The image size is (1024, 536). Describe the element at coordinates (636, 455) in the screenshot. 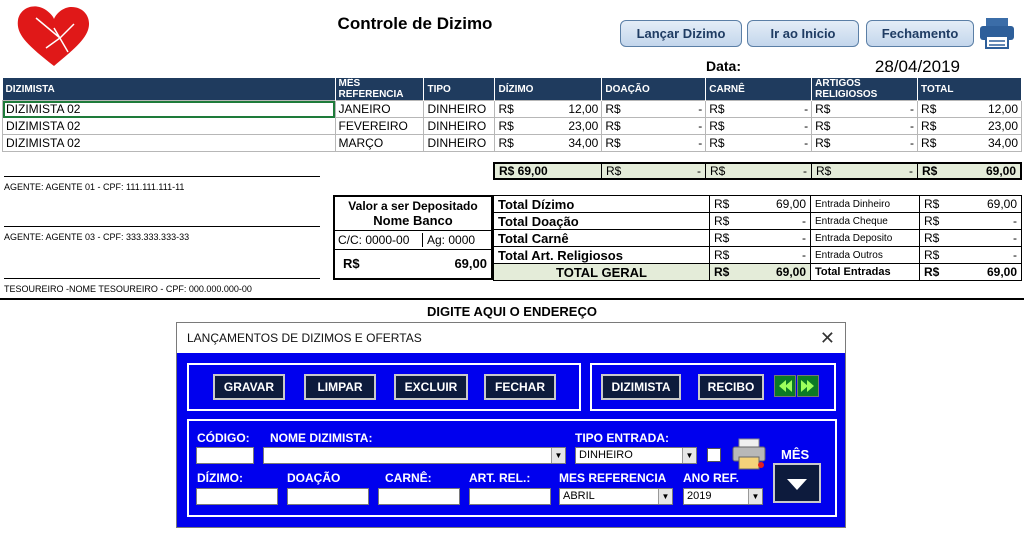

I see `tipo-select: DINHEIRO ▼` at that location.